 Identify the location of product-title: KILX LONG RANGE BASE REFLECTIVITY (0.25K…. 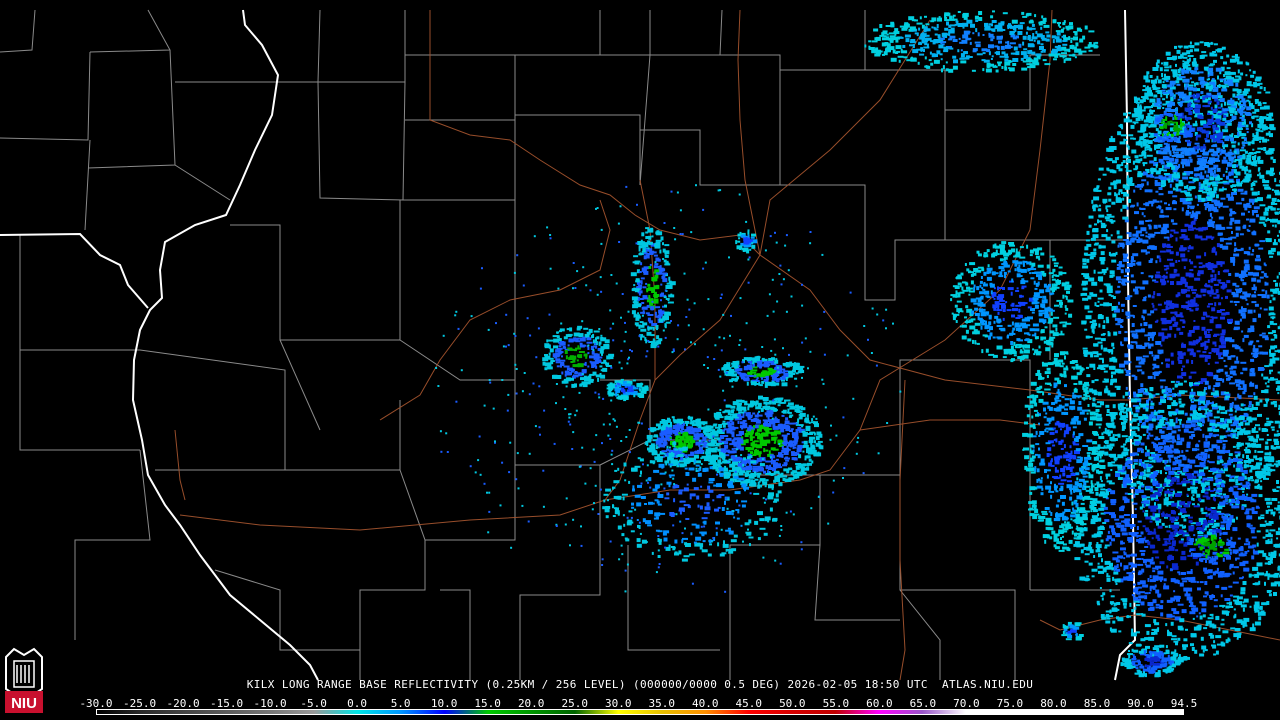
(640, 684).